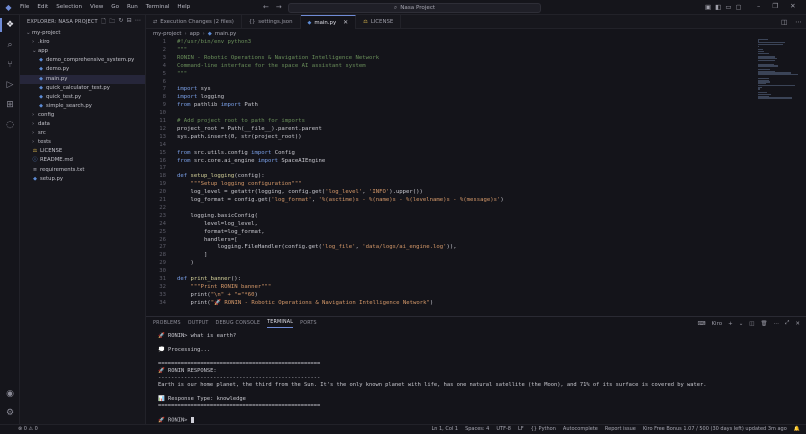 This screenshot has width=806, height=434. Describe the element at coordinates (183, 7) in the screenshot. I see `menu-help: Help` at that location.